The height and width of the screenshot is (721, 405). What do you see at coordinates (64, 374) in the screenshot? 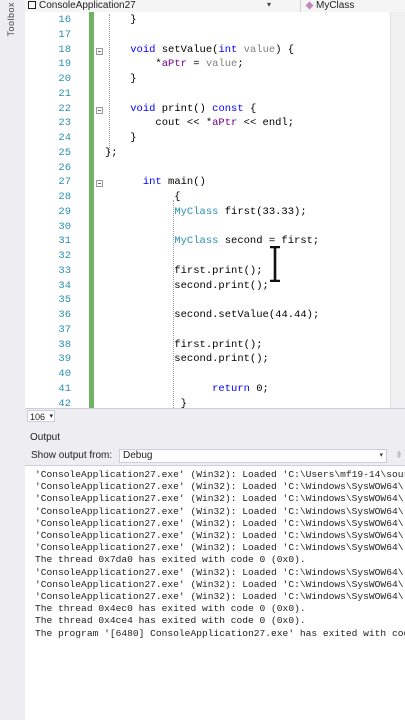
I see `line-number: 40` at bounding box center [64, 374].